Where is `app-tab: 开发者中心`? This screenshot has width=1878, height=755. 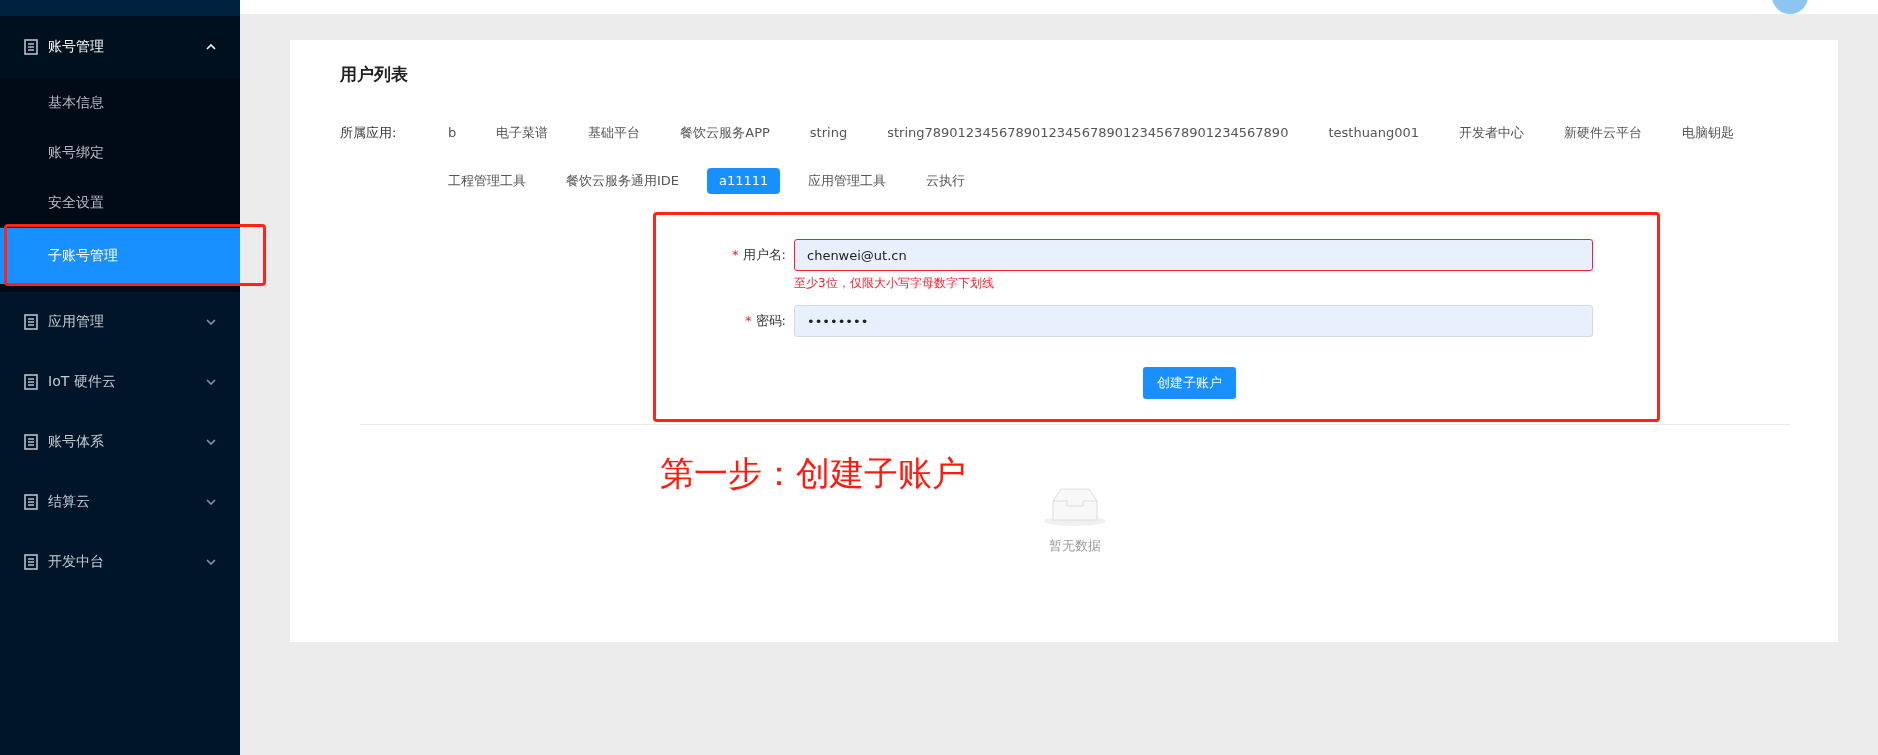 app-tab: 开发者中心 is located at coordinates (1492, 133).